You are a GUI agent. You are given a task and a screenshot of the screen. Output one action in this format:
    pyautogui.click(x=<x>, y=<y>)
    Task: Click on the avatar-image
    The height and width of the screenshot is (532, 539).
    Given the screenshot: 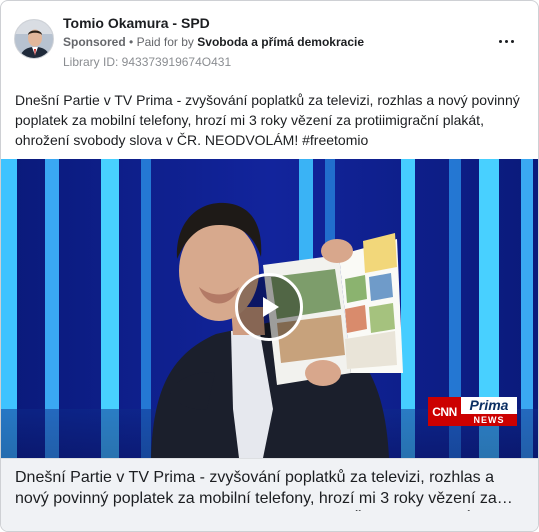 What is the action you would take?
    pyautogui.click(x=34, y=39)
    